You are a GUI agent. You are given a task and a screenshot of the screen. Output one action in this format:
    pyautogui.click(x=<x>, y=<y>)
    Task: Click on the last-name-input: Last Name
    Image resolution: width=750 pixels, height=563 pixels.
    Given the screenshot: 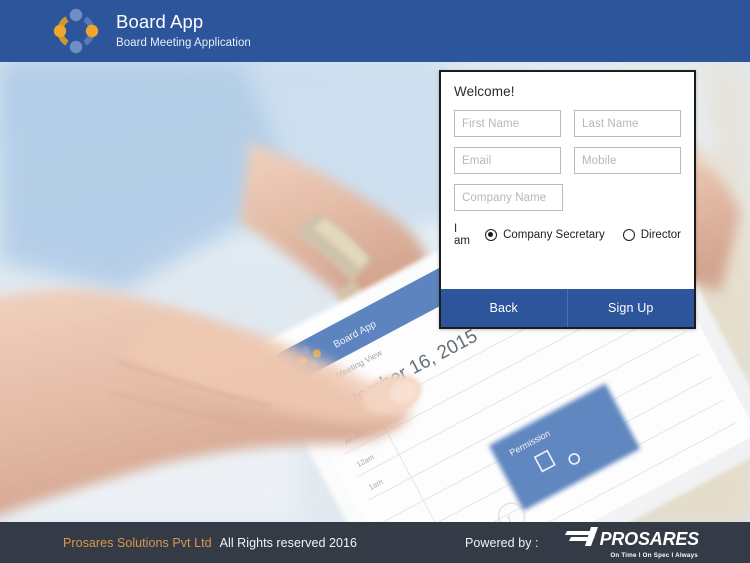 What is the action you would take?
    pyautogui.click(x=627, y=123)
    